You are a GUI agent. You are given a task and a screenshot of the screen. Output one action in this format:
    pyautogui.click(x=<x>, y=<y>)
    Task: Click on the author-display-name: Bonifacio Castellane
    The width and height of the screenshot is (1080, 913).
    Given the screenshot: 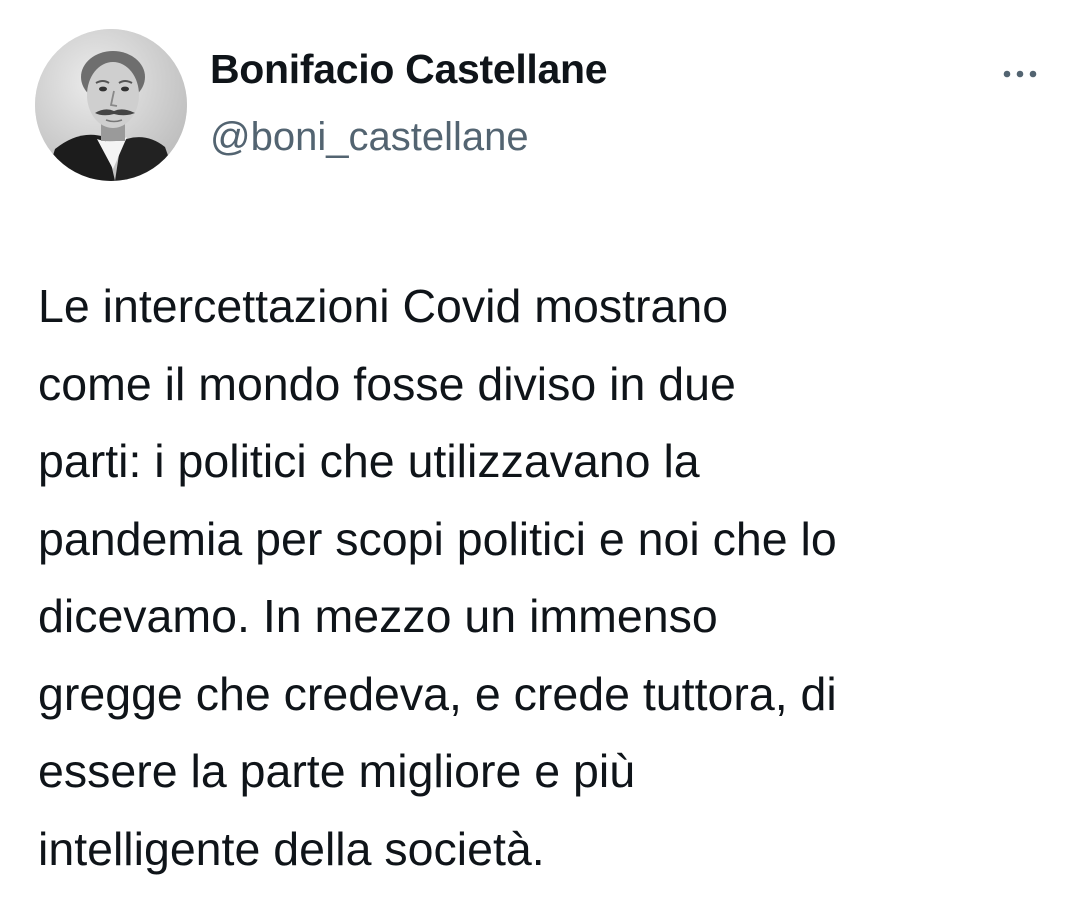 What is the action you would take?
    pyautogui.click(x=409, y=69)
    